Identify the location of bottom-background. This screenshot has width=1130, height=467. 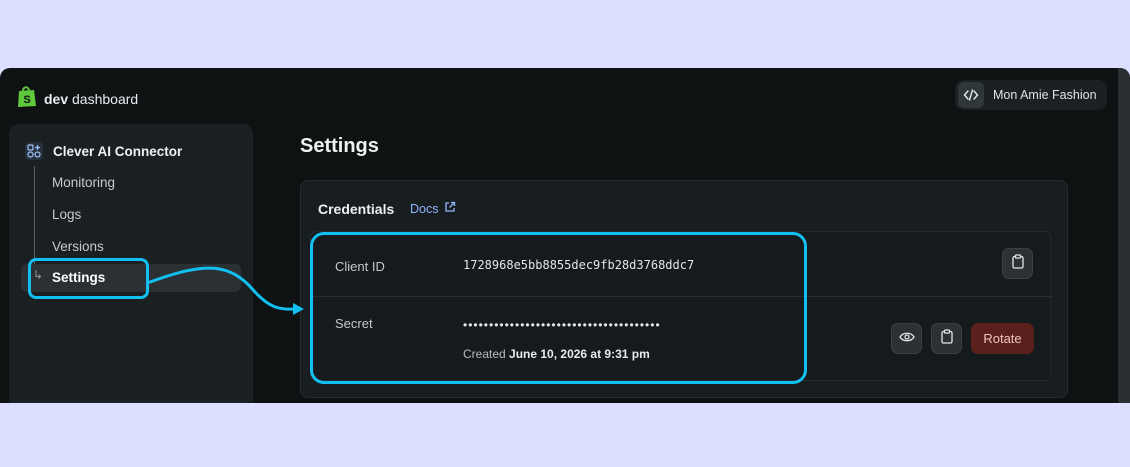
(565, 435).